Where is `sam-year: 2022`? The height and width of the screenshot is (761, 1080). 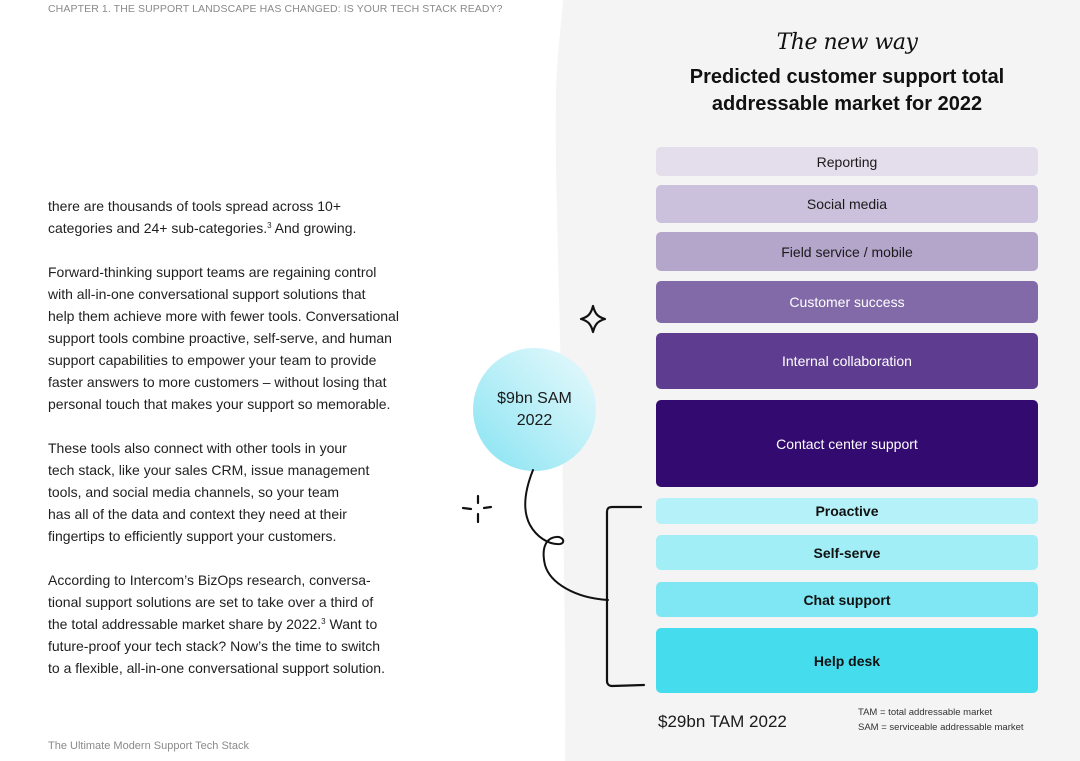 sam-year: 2022 is located at coordinates (534, 420).